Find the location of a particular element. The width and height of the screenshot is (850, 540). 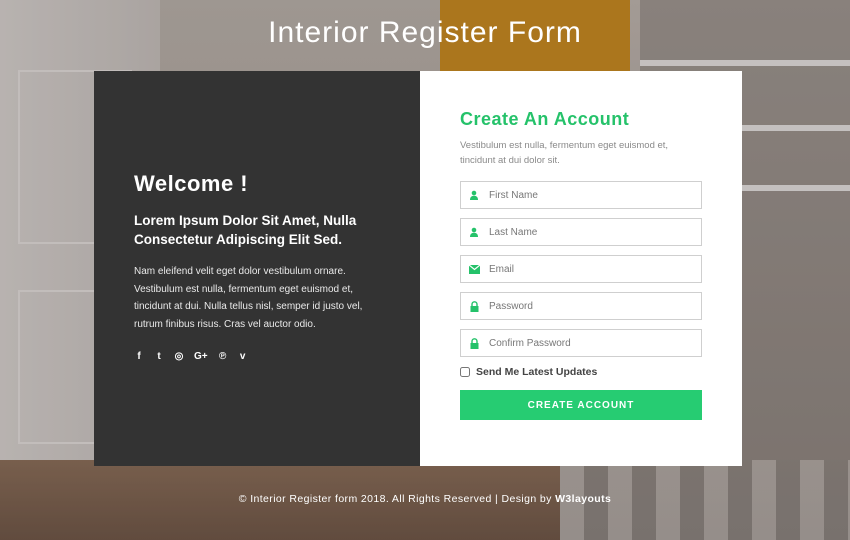

twitter-icon: t is located at coordinates (159, 356).